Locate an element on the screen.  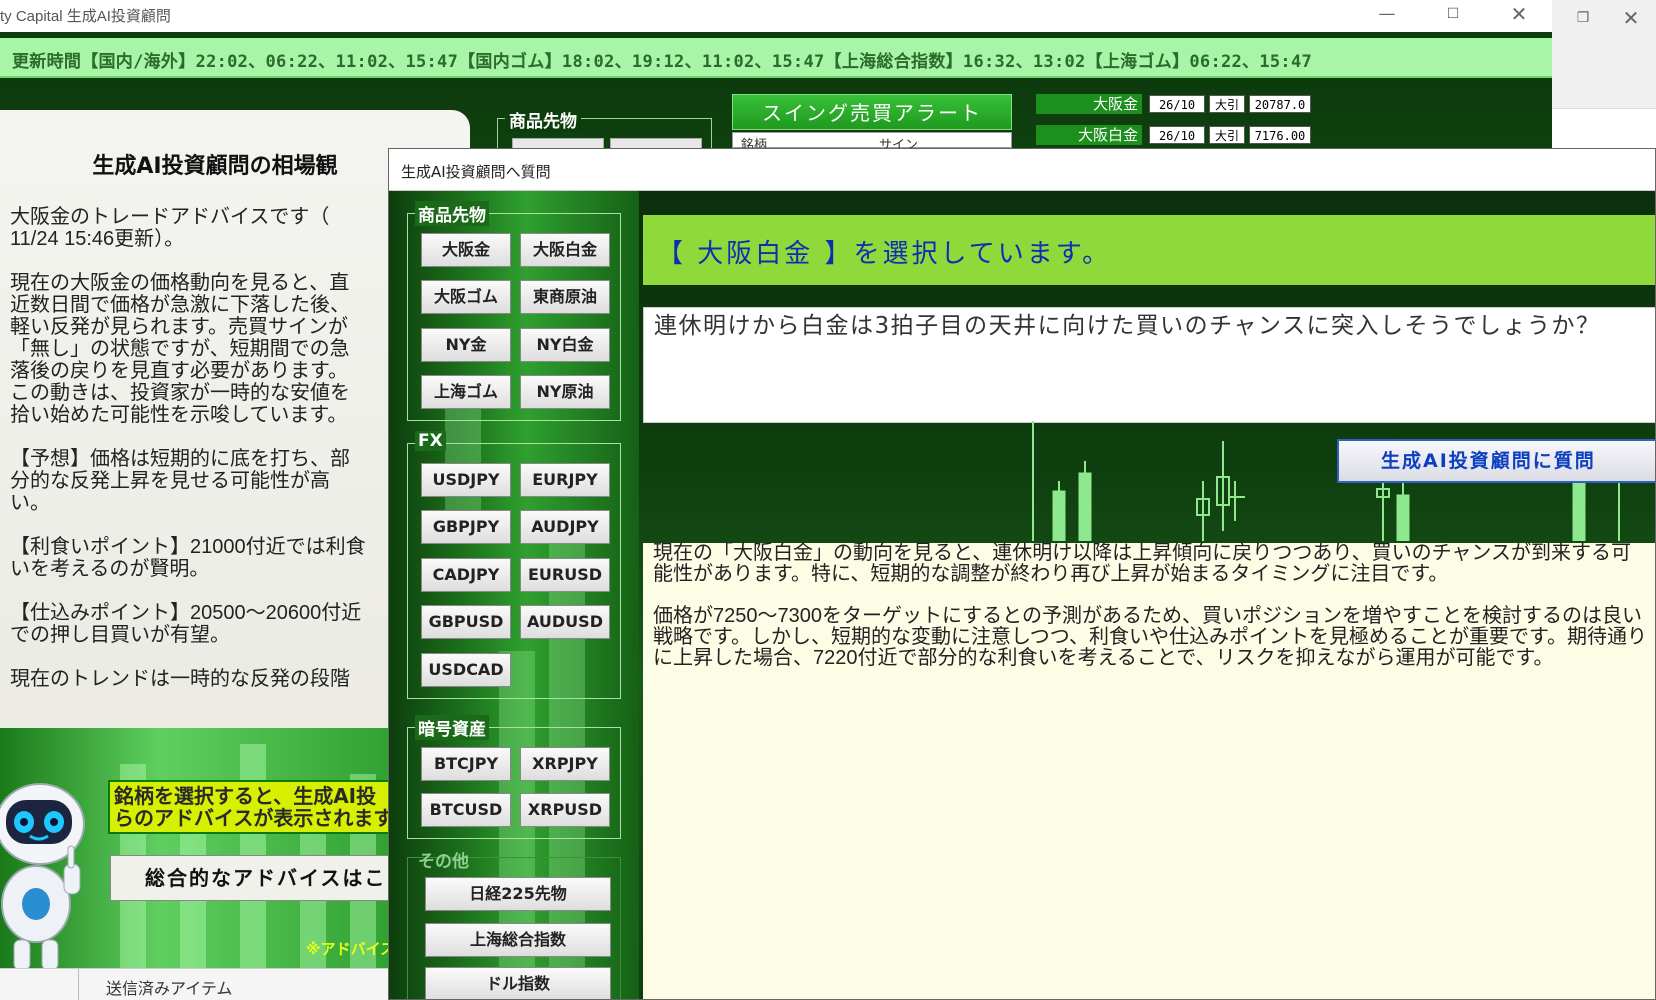
symbol-button-ny-platinum: NY白金 is located at coordinates (565, 345).